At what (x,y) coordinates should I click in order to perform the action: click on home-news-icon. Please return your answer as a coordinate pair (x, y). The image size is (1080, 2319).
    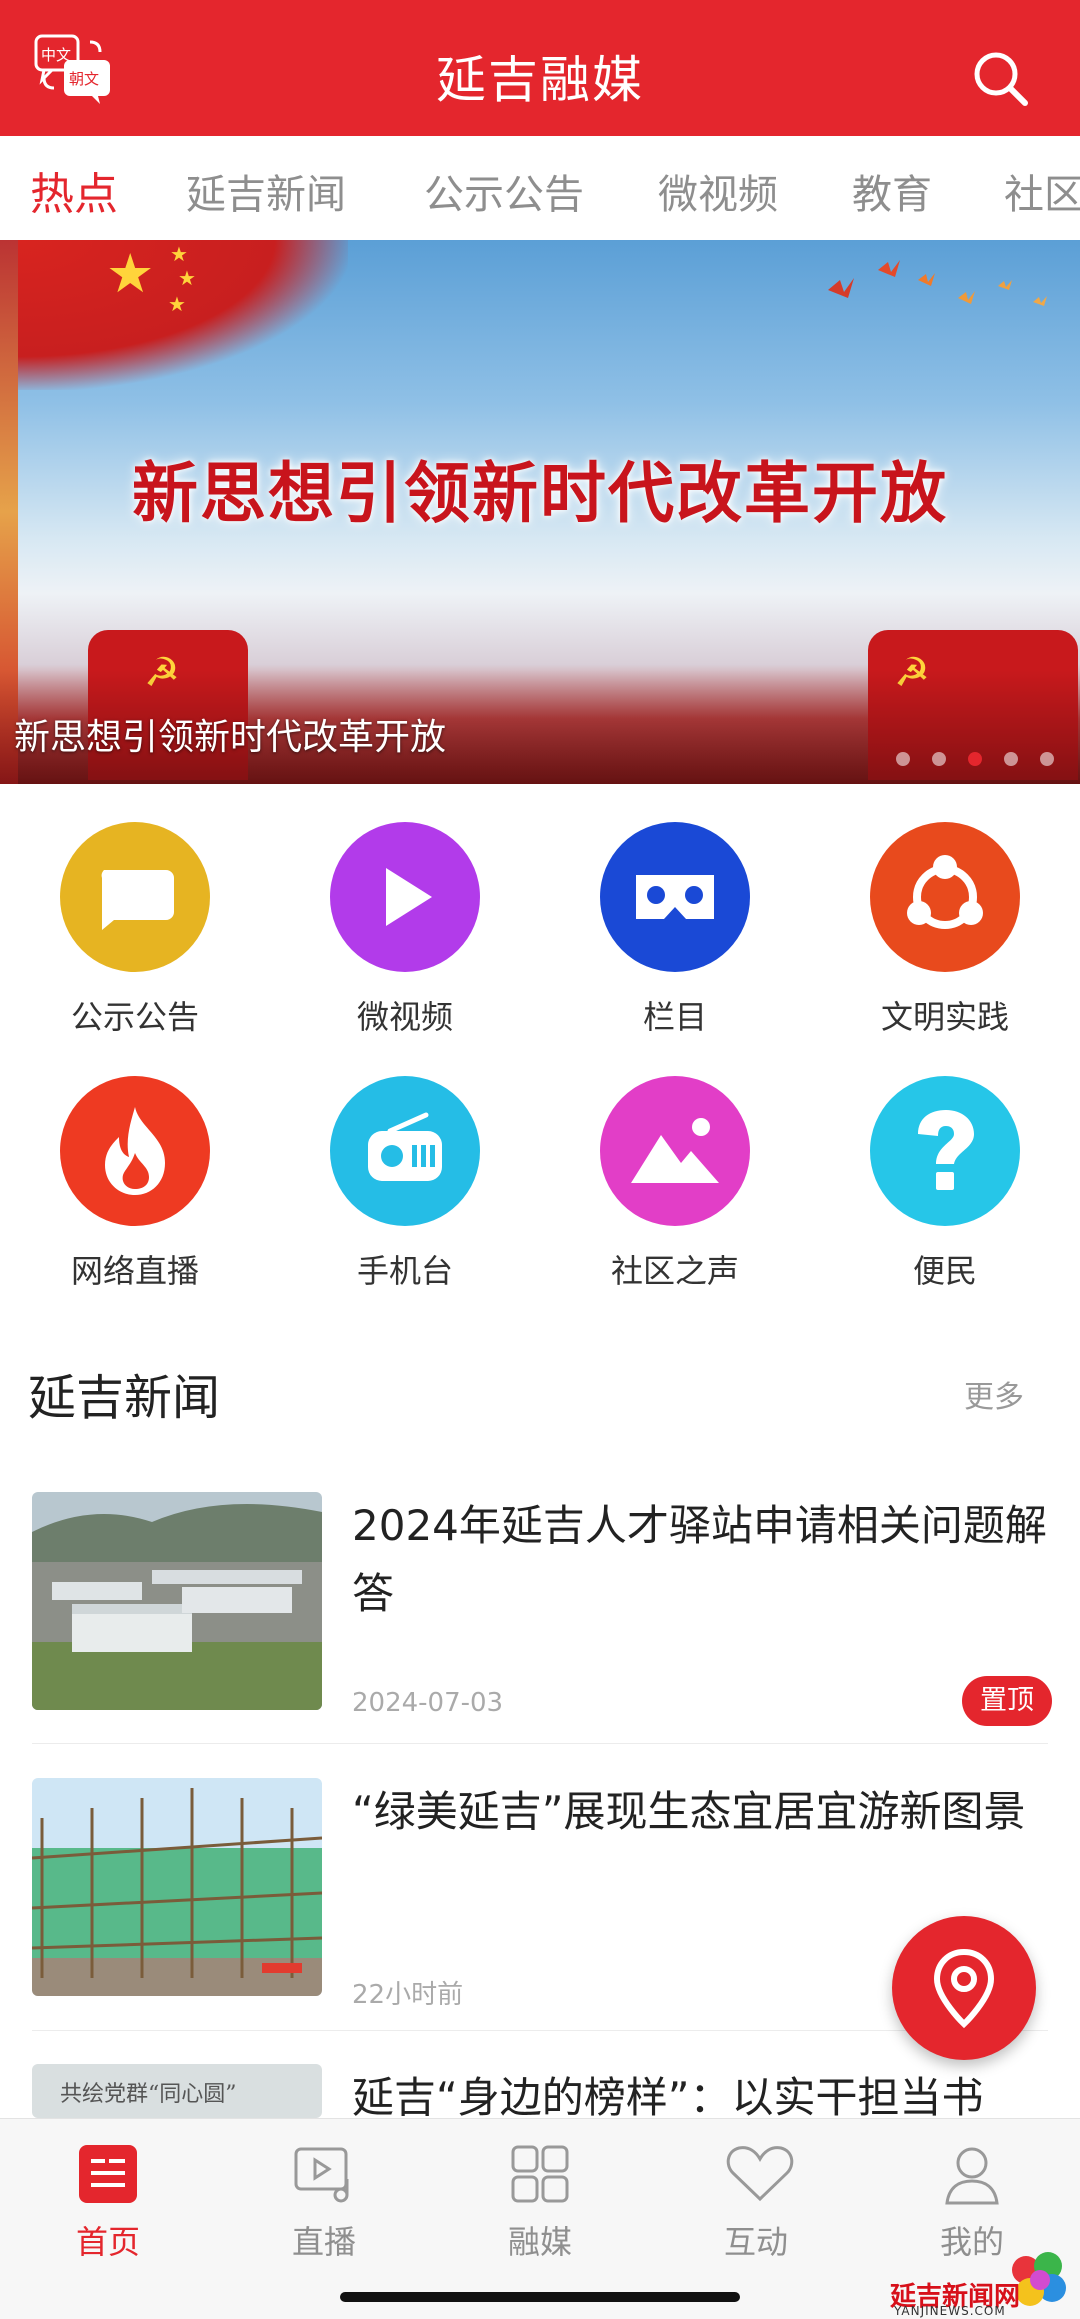
    Looking at the image, I should click on (108, 2174).